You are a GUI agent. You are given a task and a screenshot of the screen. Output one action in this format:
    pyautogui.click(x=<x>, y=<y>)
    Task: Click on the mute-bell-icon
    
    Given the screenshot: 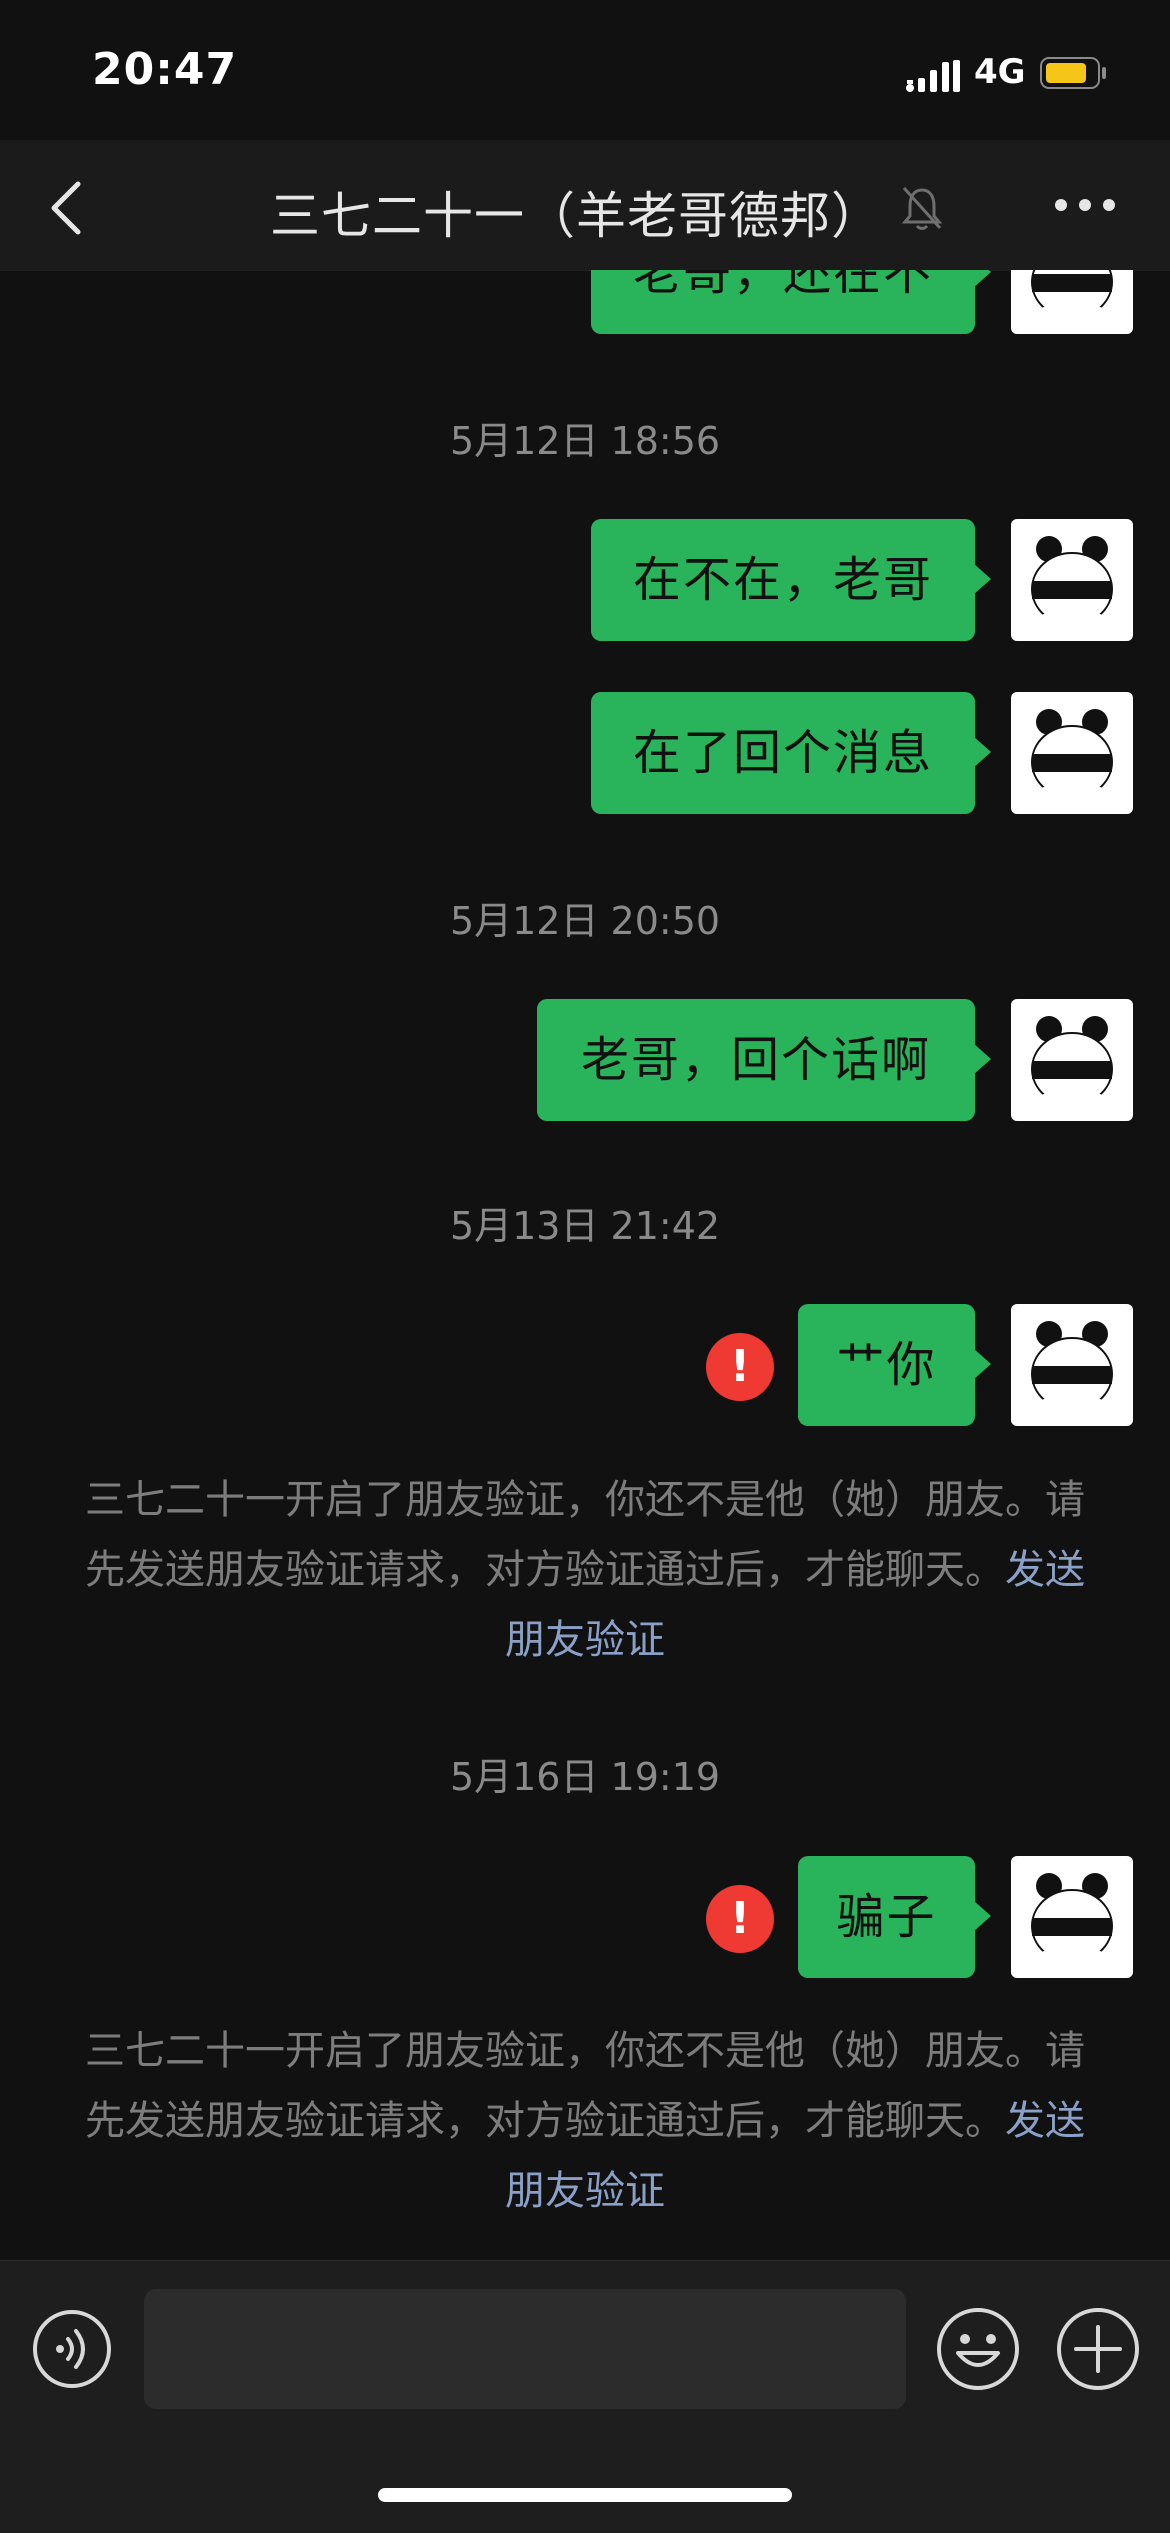 What is the action you would take?
    pyautogui.click(x=922, y=208)
    